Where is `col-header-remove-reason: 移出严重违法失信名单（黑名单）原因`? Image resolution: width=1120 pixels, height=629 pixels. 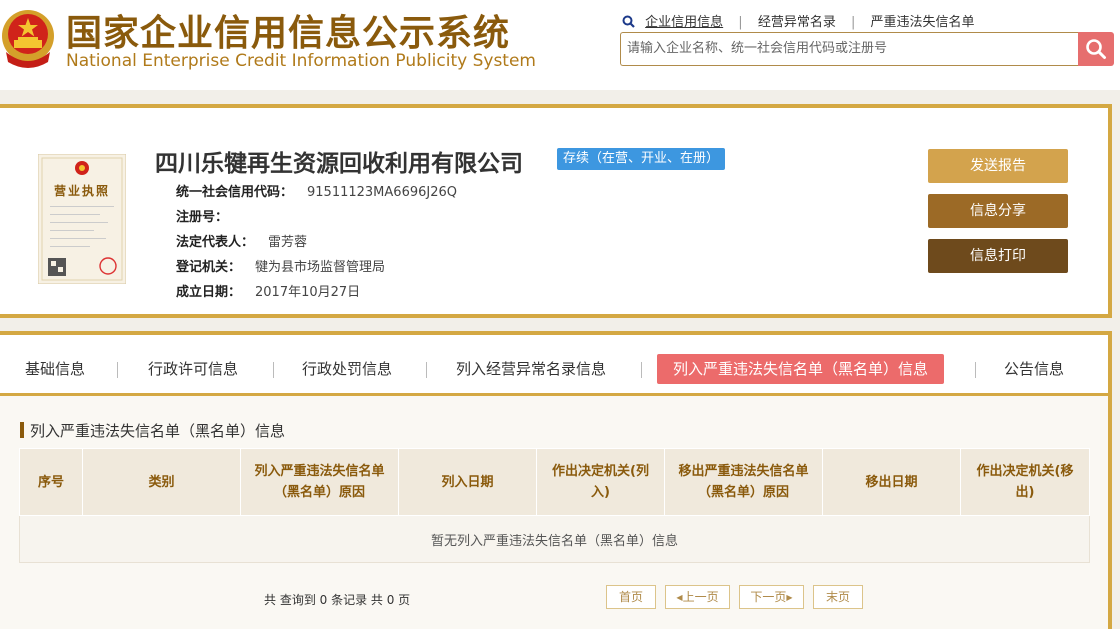
col-header-remove-reason: 移出严重违法失信名单（黑名单）原因 is located at coordinates (743, 482).